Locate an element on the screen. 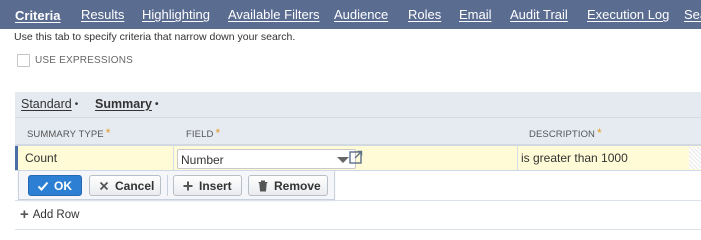  row-action-panel: OK Cancel Insert Remove is located at coordinates (176, 185).